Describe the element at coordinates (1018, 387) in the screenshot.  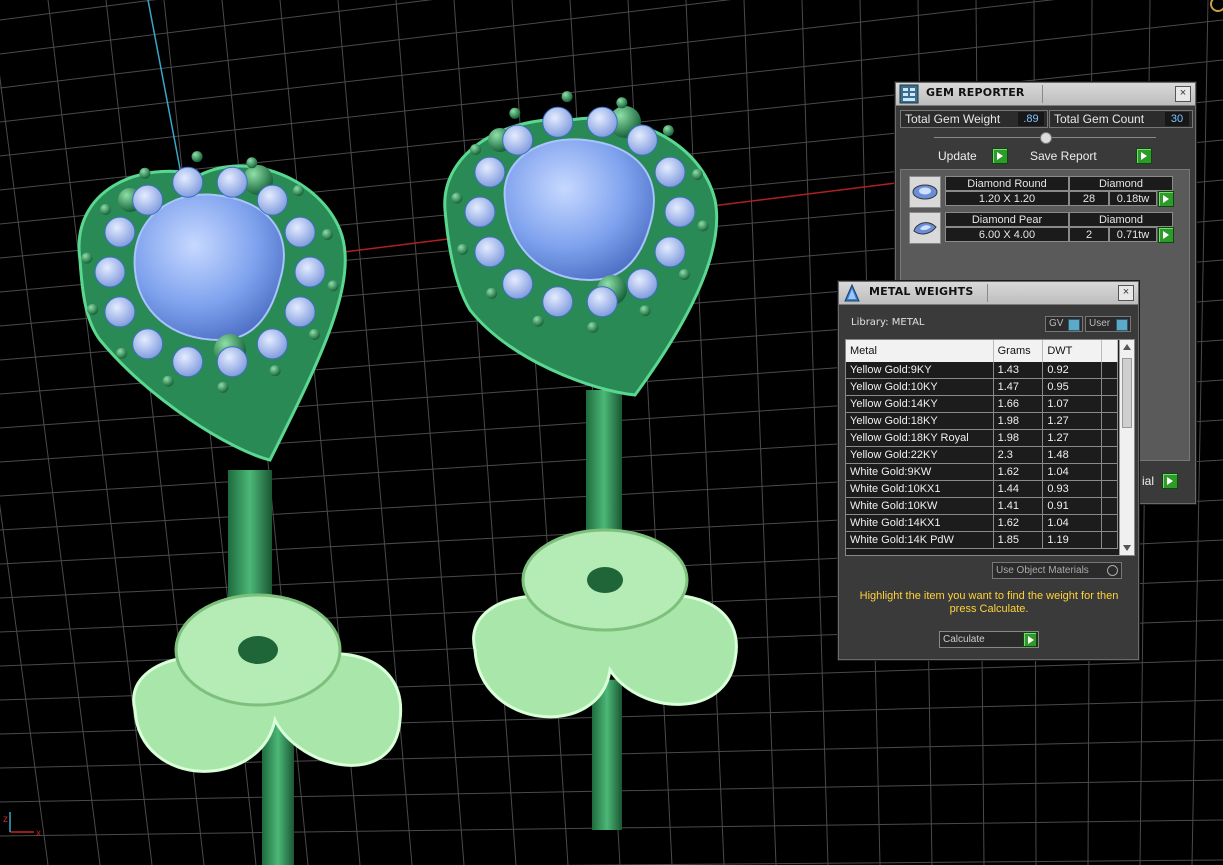
I see `metal-row-grams: 1.47` at that location.